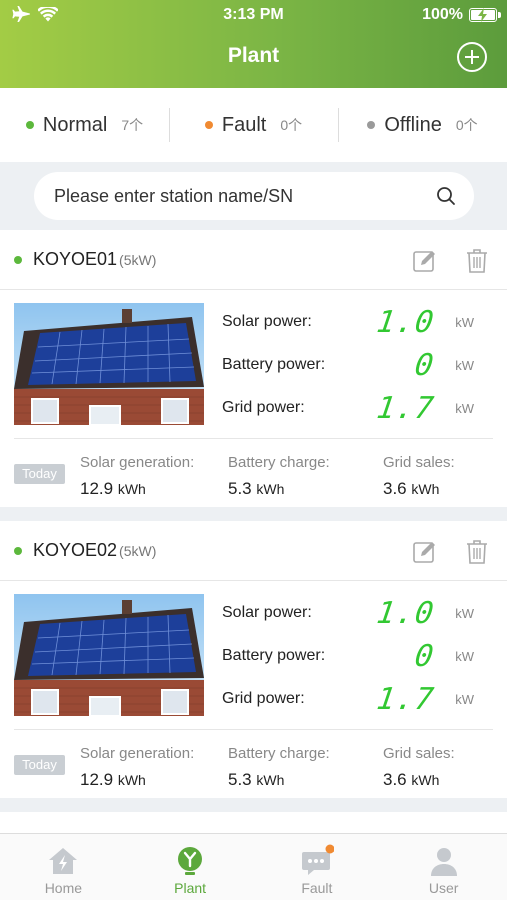 The image size is (507, 900). Describe the element at coordinates (485, 15) in the screenshot. I see `battery-icon` at that location.